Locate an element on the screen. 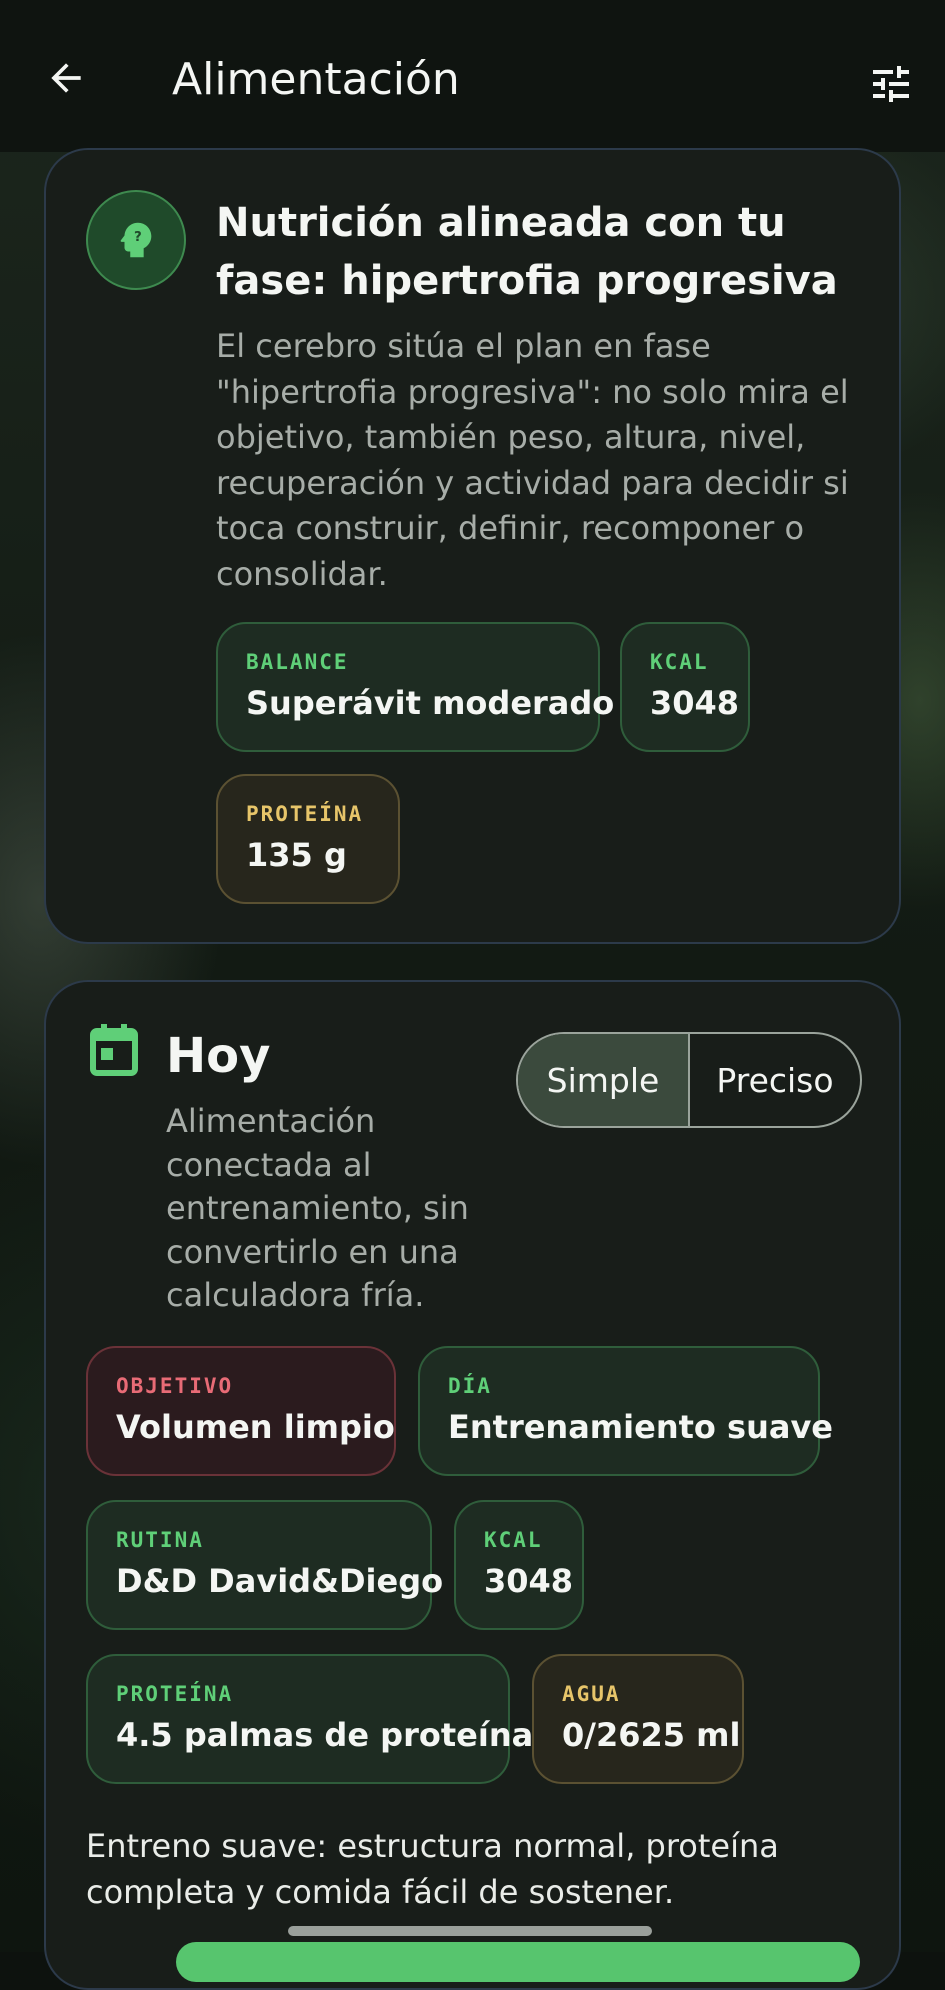 The image size is (945, 1990). chip-value: 0/2625 ml is located at coordinates (651, 1735).